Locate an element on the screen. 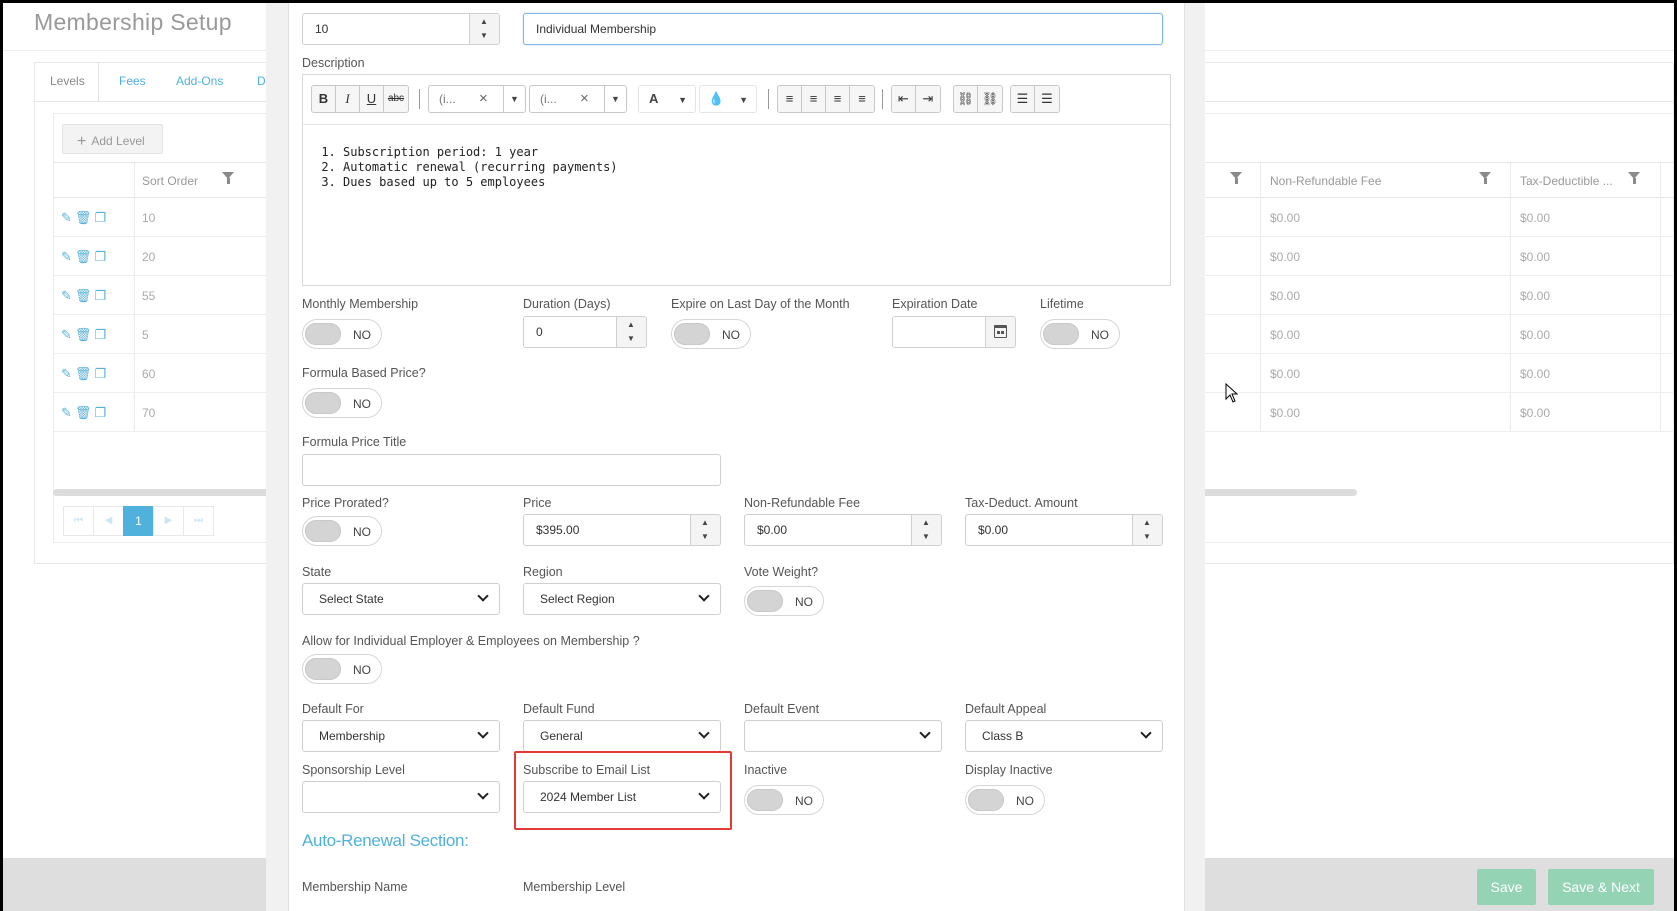 Image resolution: width=1677 pixels, height=911 pixels. auto-renewal-section-title: Auto-Renewal Section: is located at coordinates (385, 840).